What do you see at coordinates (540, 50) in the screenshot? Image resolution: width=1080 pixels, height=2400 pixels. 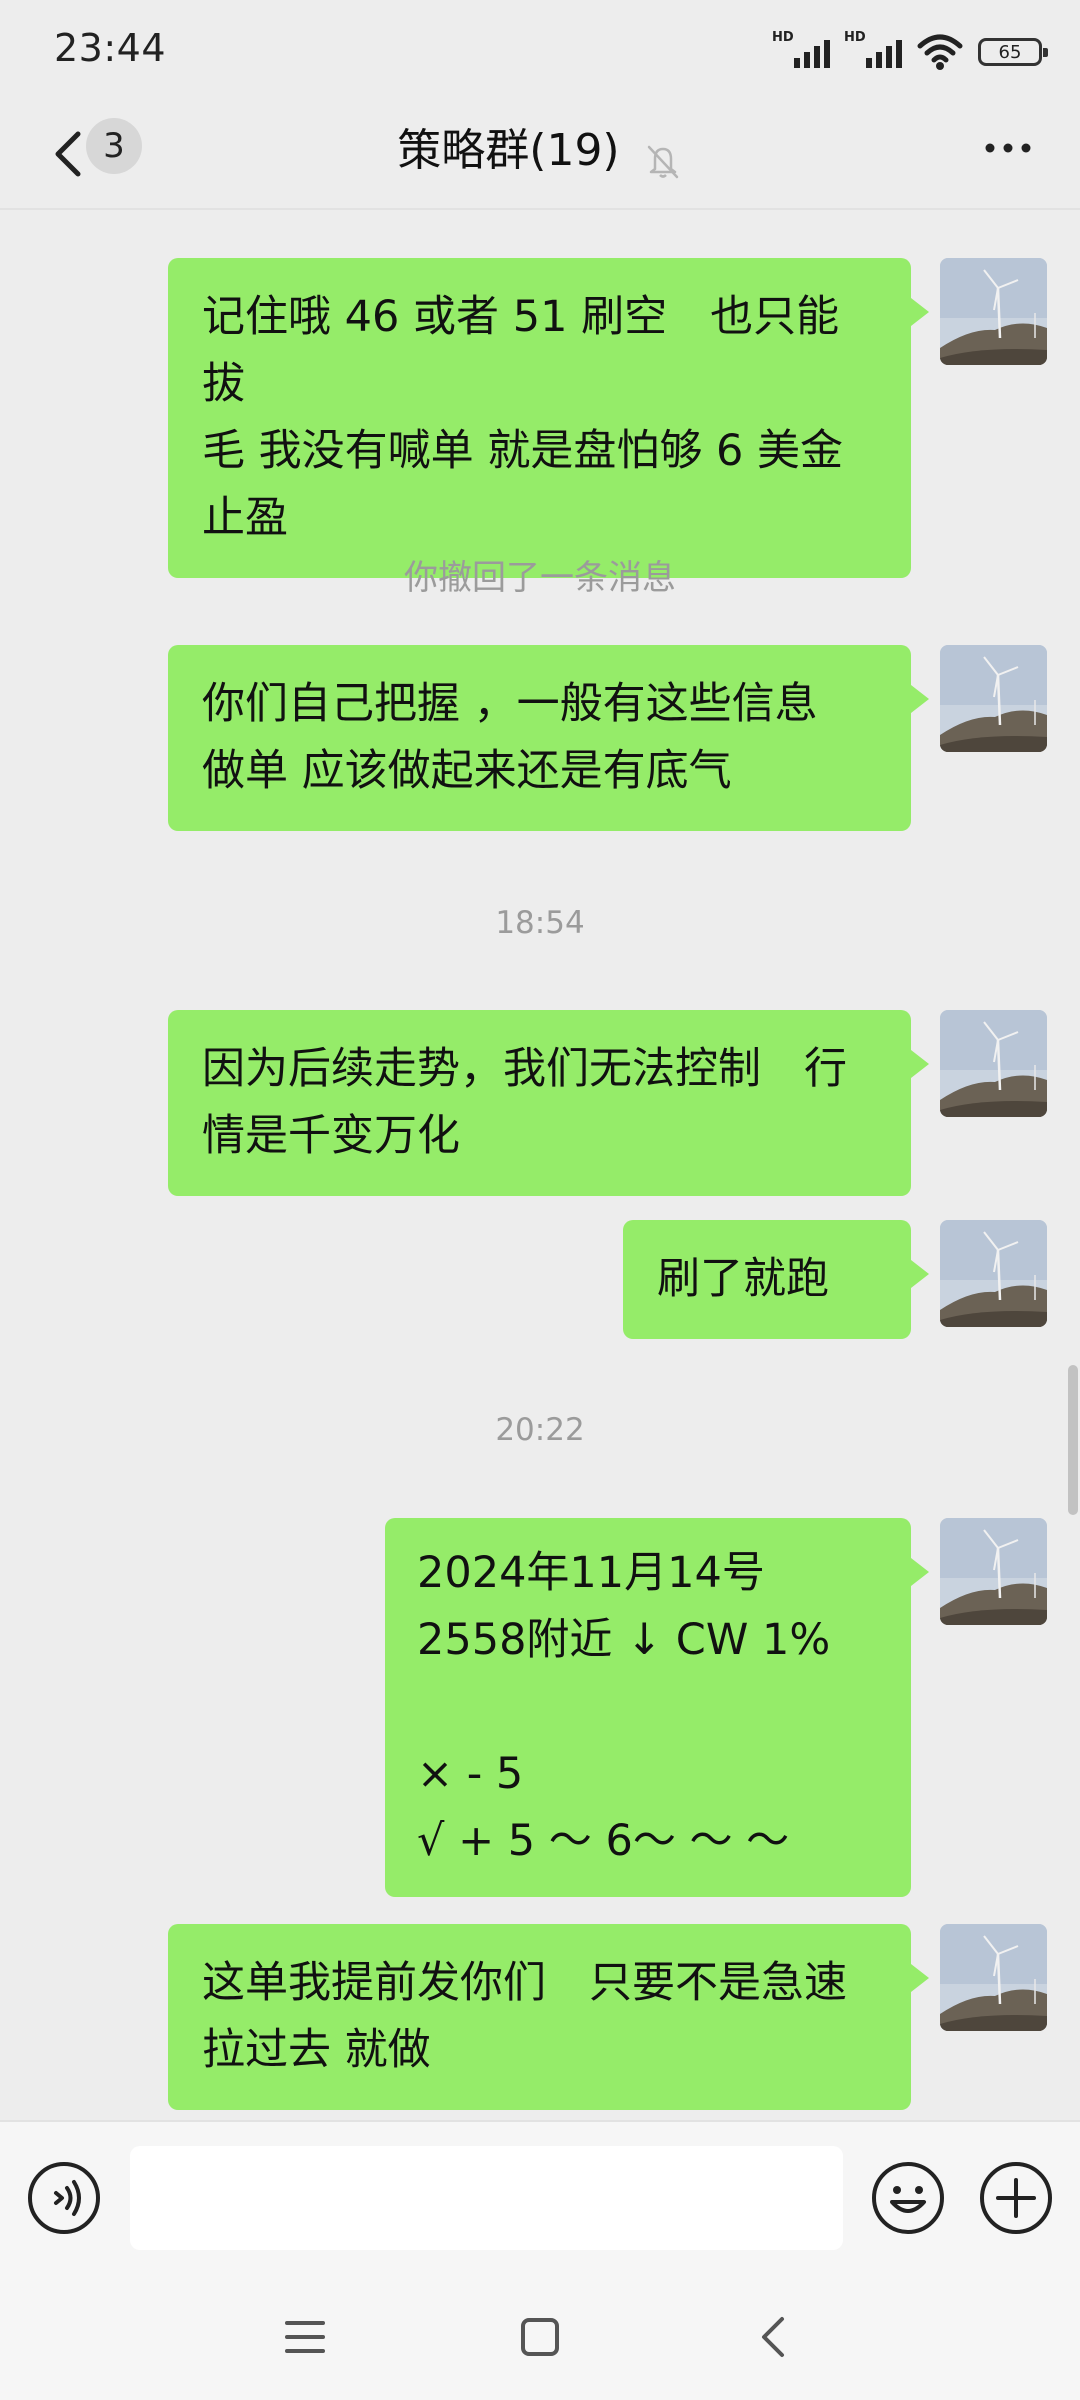 I see `status-bar: 23:44 HD HD 65` at bounding box center [540, 50].